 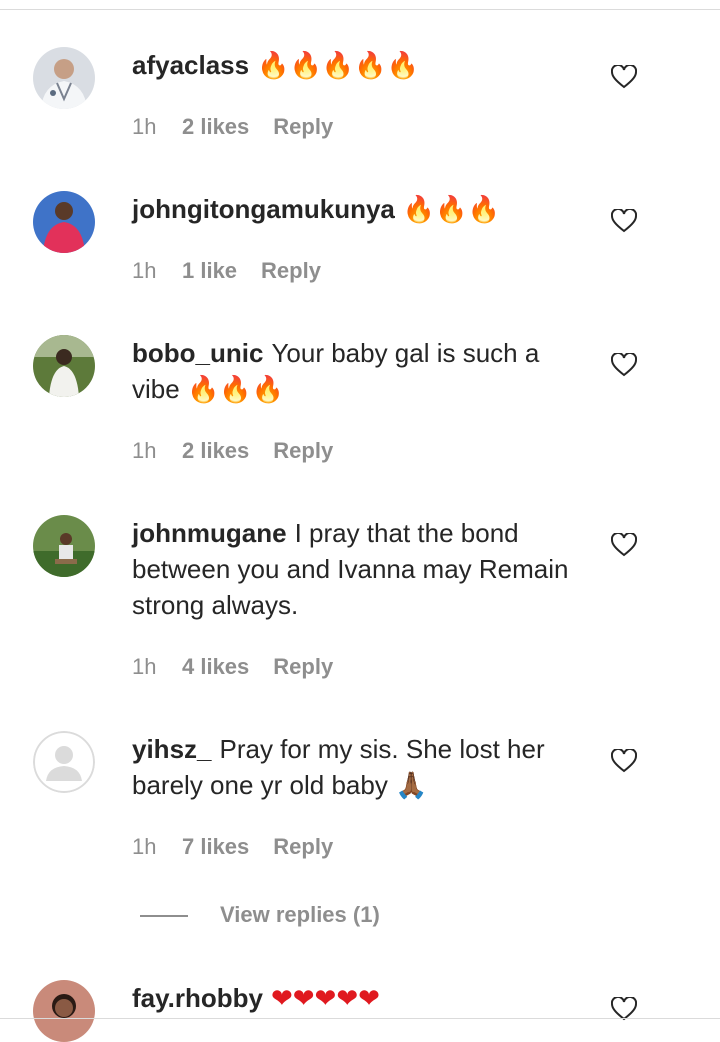 What do you see at coordinates (197, 998) in the screenshot?
I see `comment-username: fay.rhobby` at bounding box center [197, 998].